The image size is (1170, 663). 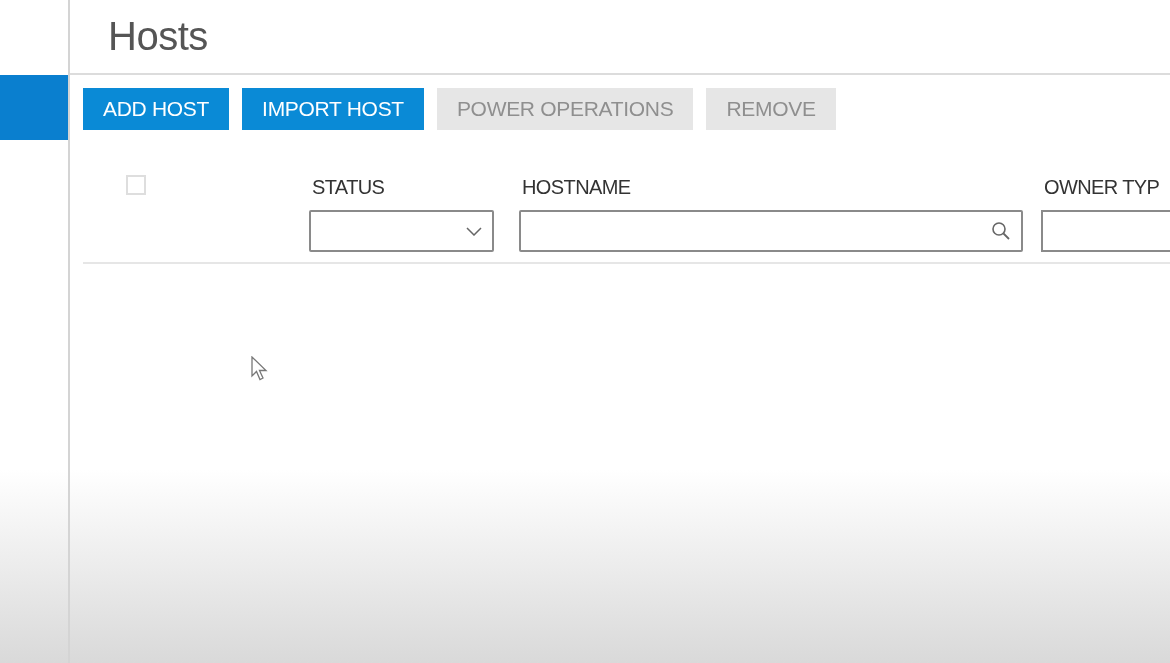 What do you see at coordinates (1102, 187) in the screenshot?
I see `column-header: OWNER TYP` at bounding box center [1102, 187].